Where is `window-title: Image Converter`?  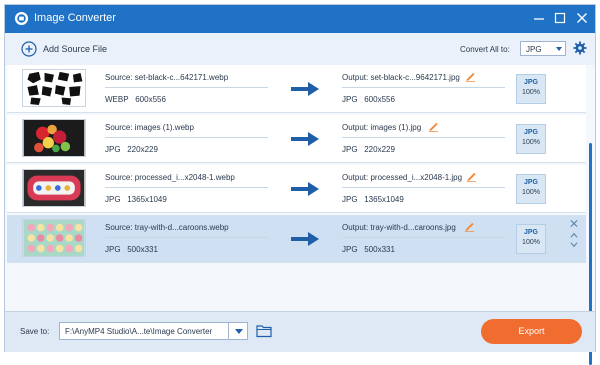 window-title: Image Converter is located at coordinates (75, 18).